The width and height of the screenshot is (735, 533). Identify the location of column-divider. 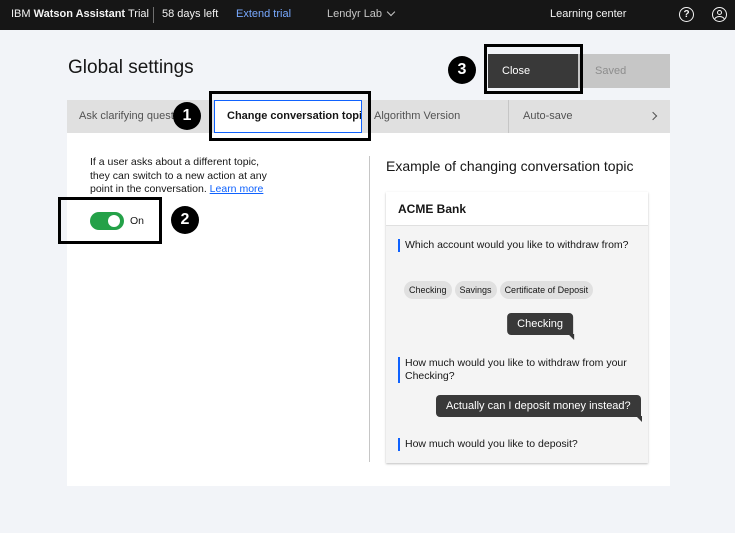
(369, 309).